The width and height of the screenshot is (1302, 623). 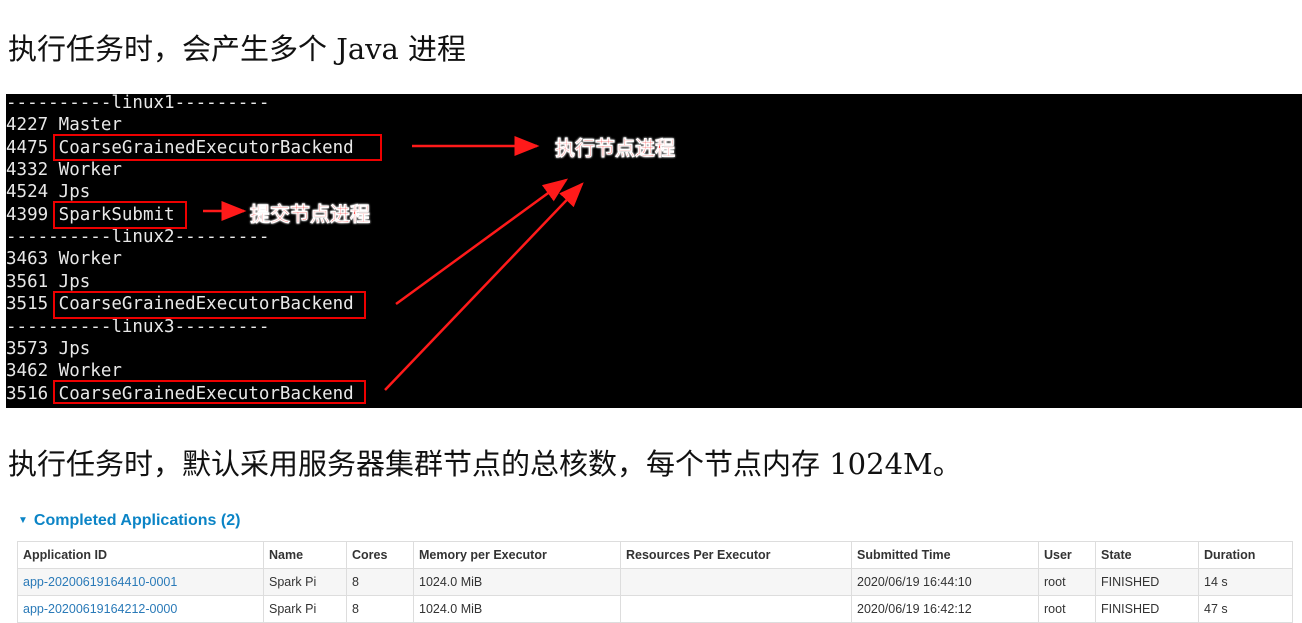 I want to click on table-cell: app-20200619164212-0000, so click(x=140, y=609).